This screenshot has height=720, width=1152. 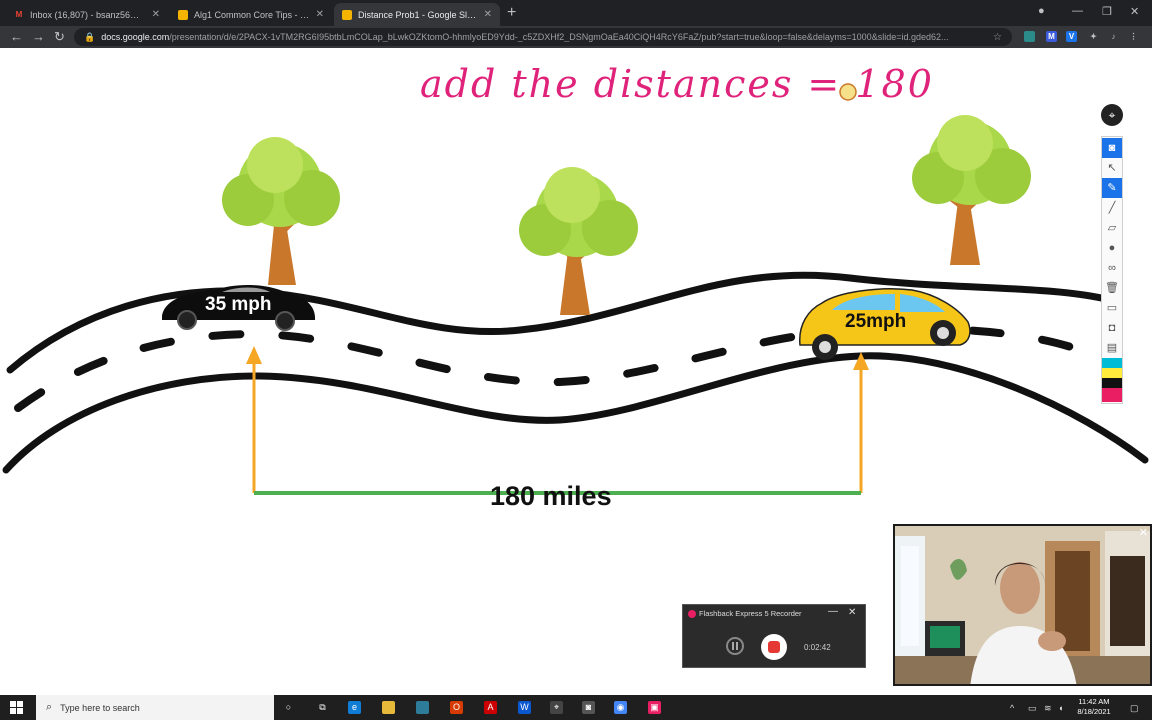 What do you see at coordinates (1112, 188) in the screenshot?
I see `pen-icon: ✎` at bounding box center [1112, 188].